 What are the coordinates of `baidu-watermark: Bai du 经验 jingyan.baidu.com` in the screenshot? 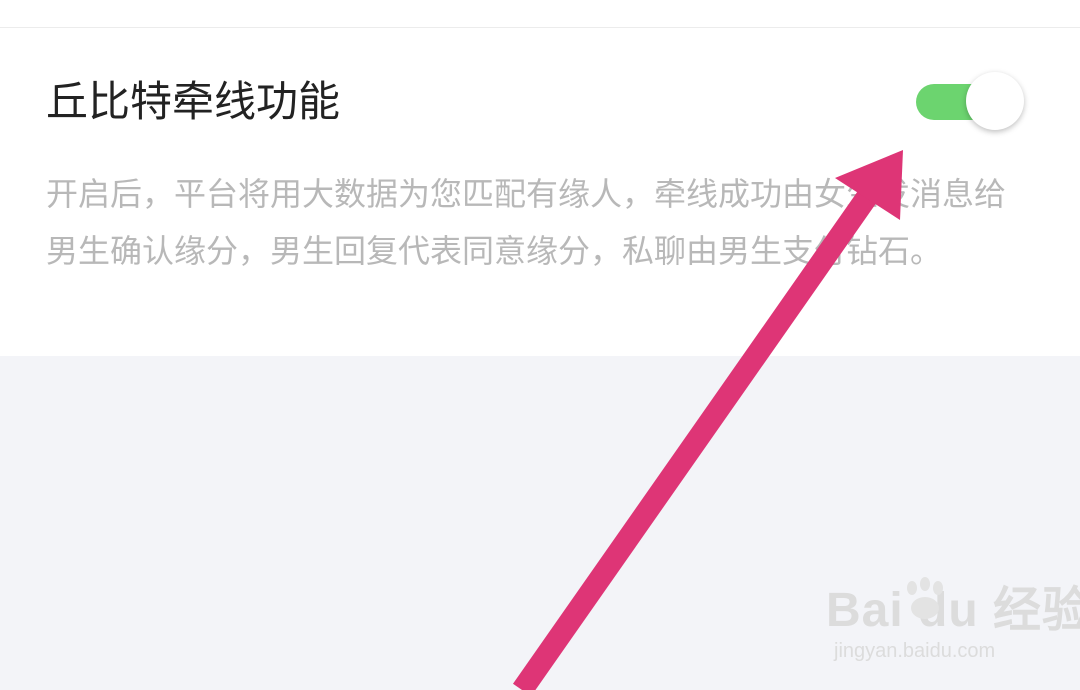 It's located at (953, 620).